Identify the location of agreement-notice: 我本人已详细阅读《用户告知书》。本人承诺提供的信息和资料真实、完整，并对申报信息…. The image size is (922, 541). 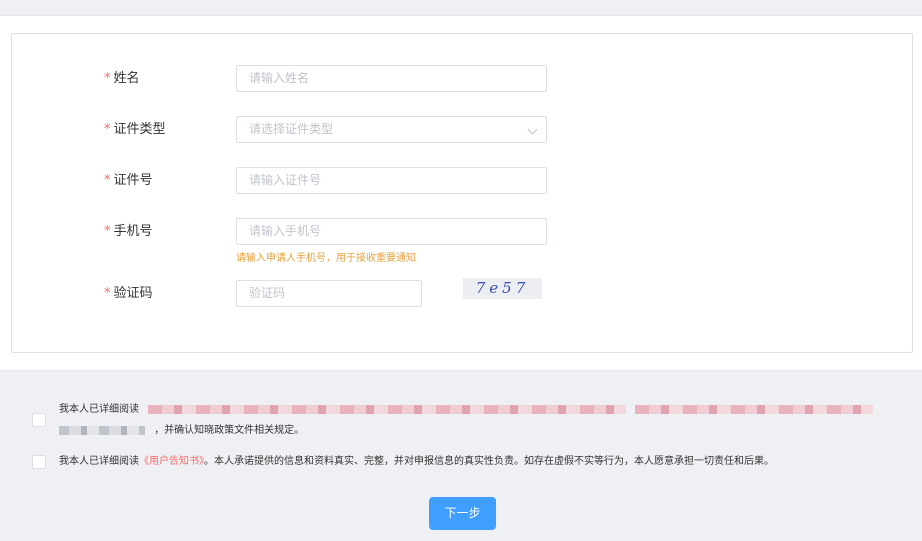
(472, 462).